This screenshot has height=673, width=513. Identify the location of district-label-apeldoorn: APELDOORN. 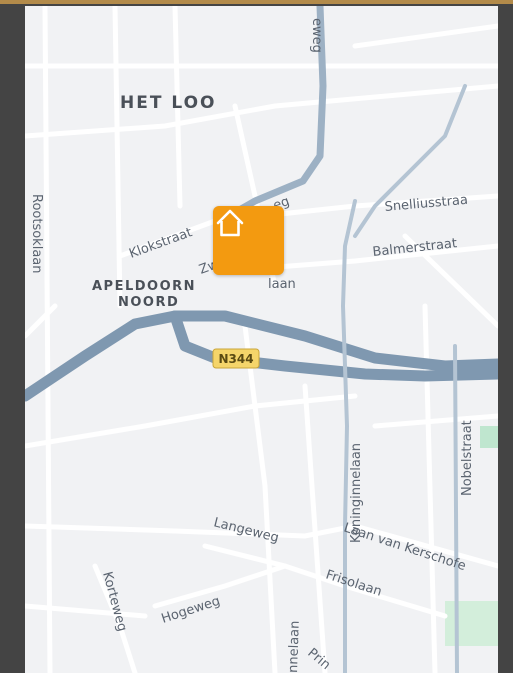
(144, 286).